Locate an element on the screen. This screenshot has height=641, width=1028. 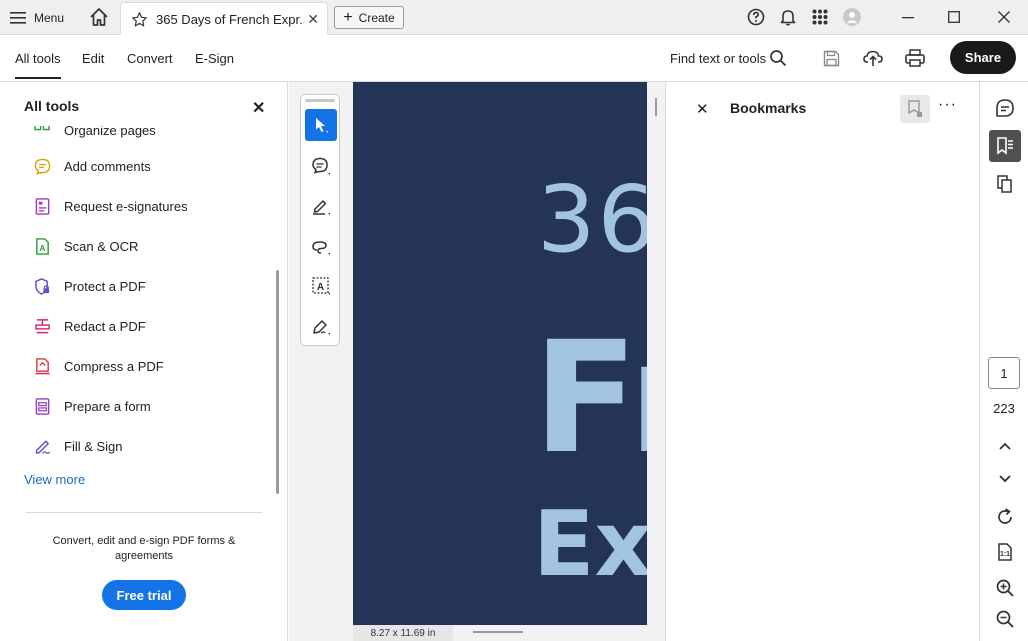
comment-tool-button is located at coordinates (321, 166).